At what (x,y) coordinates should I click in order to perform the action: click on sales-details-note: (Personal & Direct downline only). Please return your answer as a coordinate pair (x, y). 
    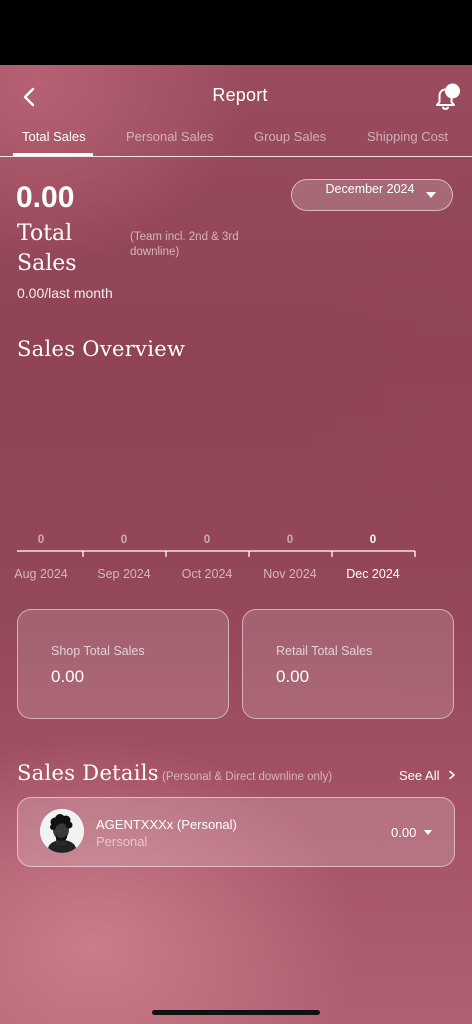
    Looking at the image, I should click on (247, 777).